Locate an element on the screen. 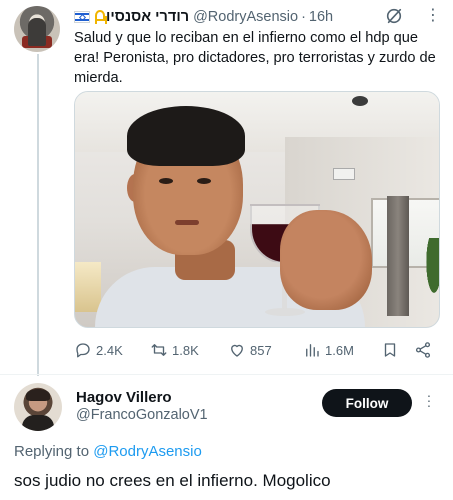  reply-icon is located at coordinates (83, 350).